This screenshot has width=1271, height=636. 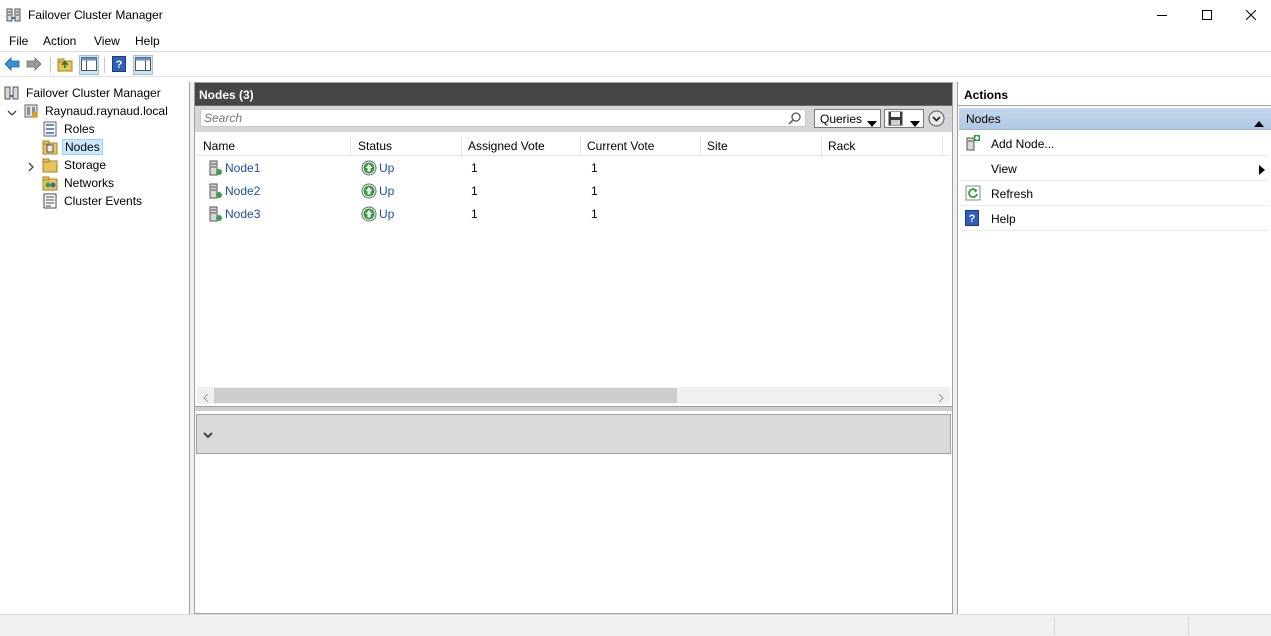 I want to click on forward-arrow-icon, so click(x=34, y=65).